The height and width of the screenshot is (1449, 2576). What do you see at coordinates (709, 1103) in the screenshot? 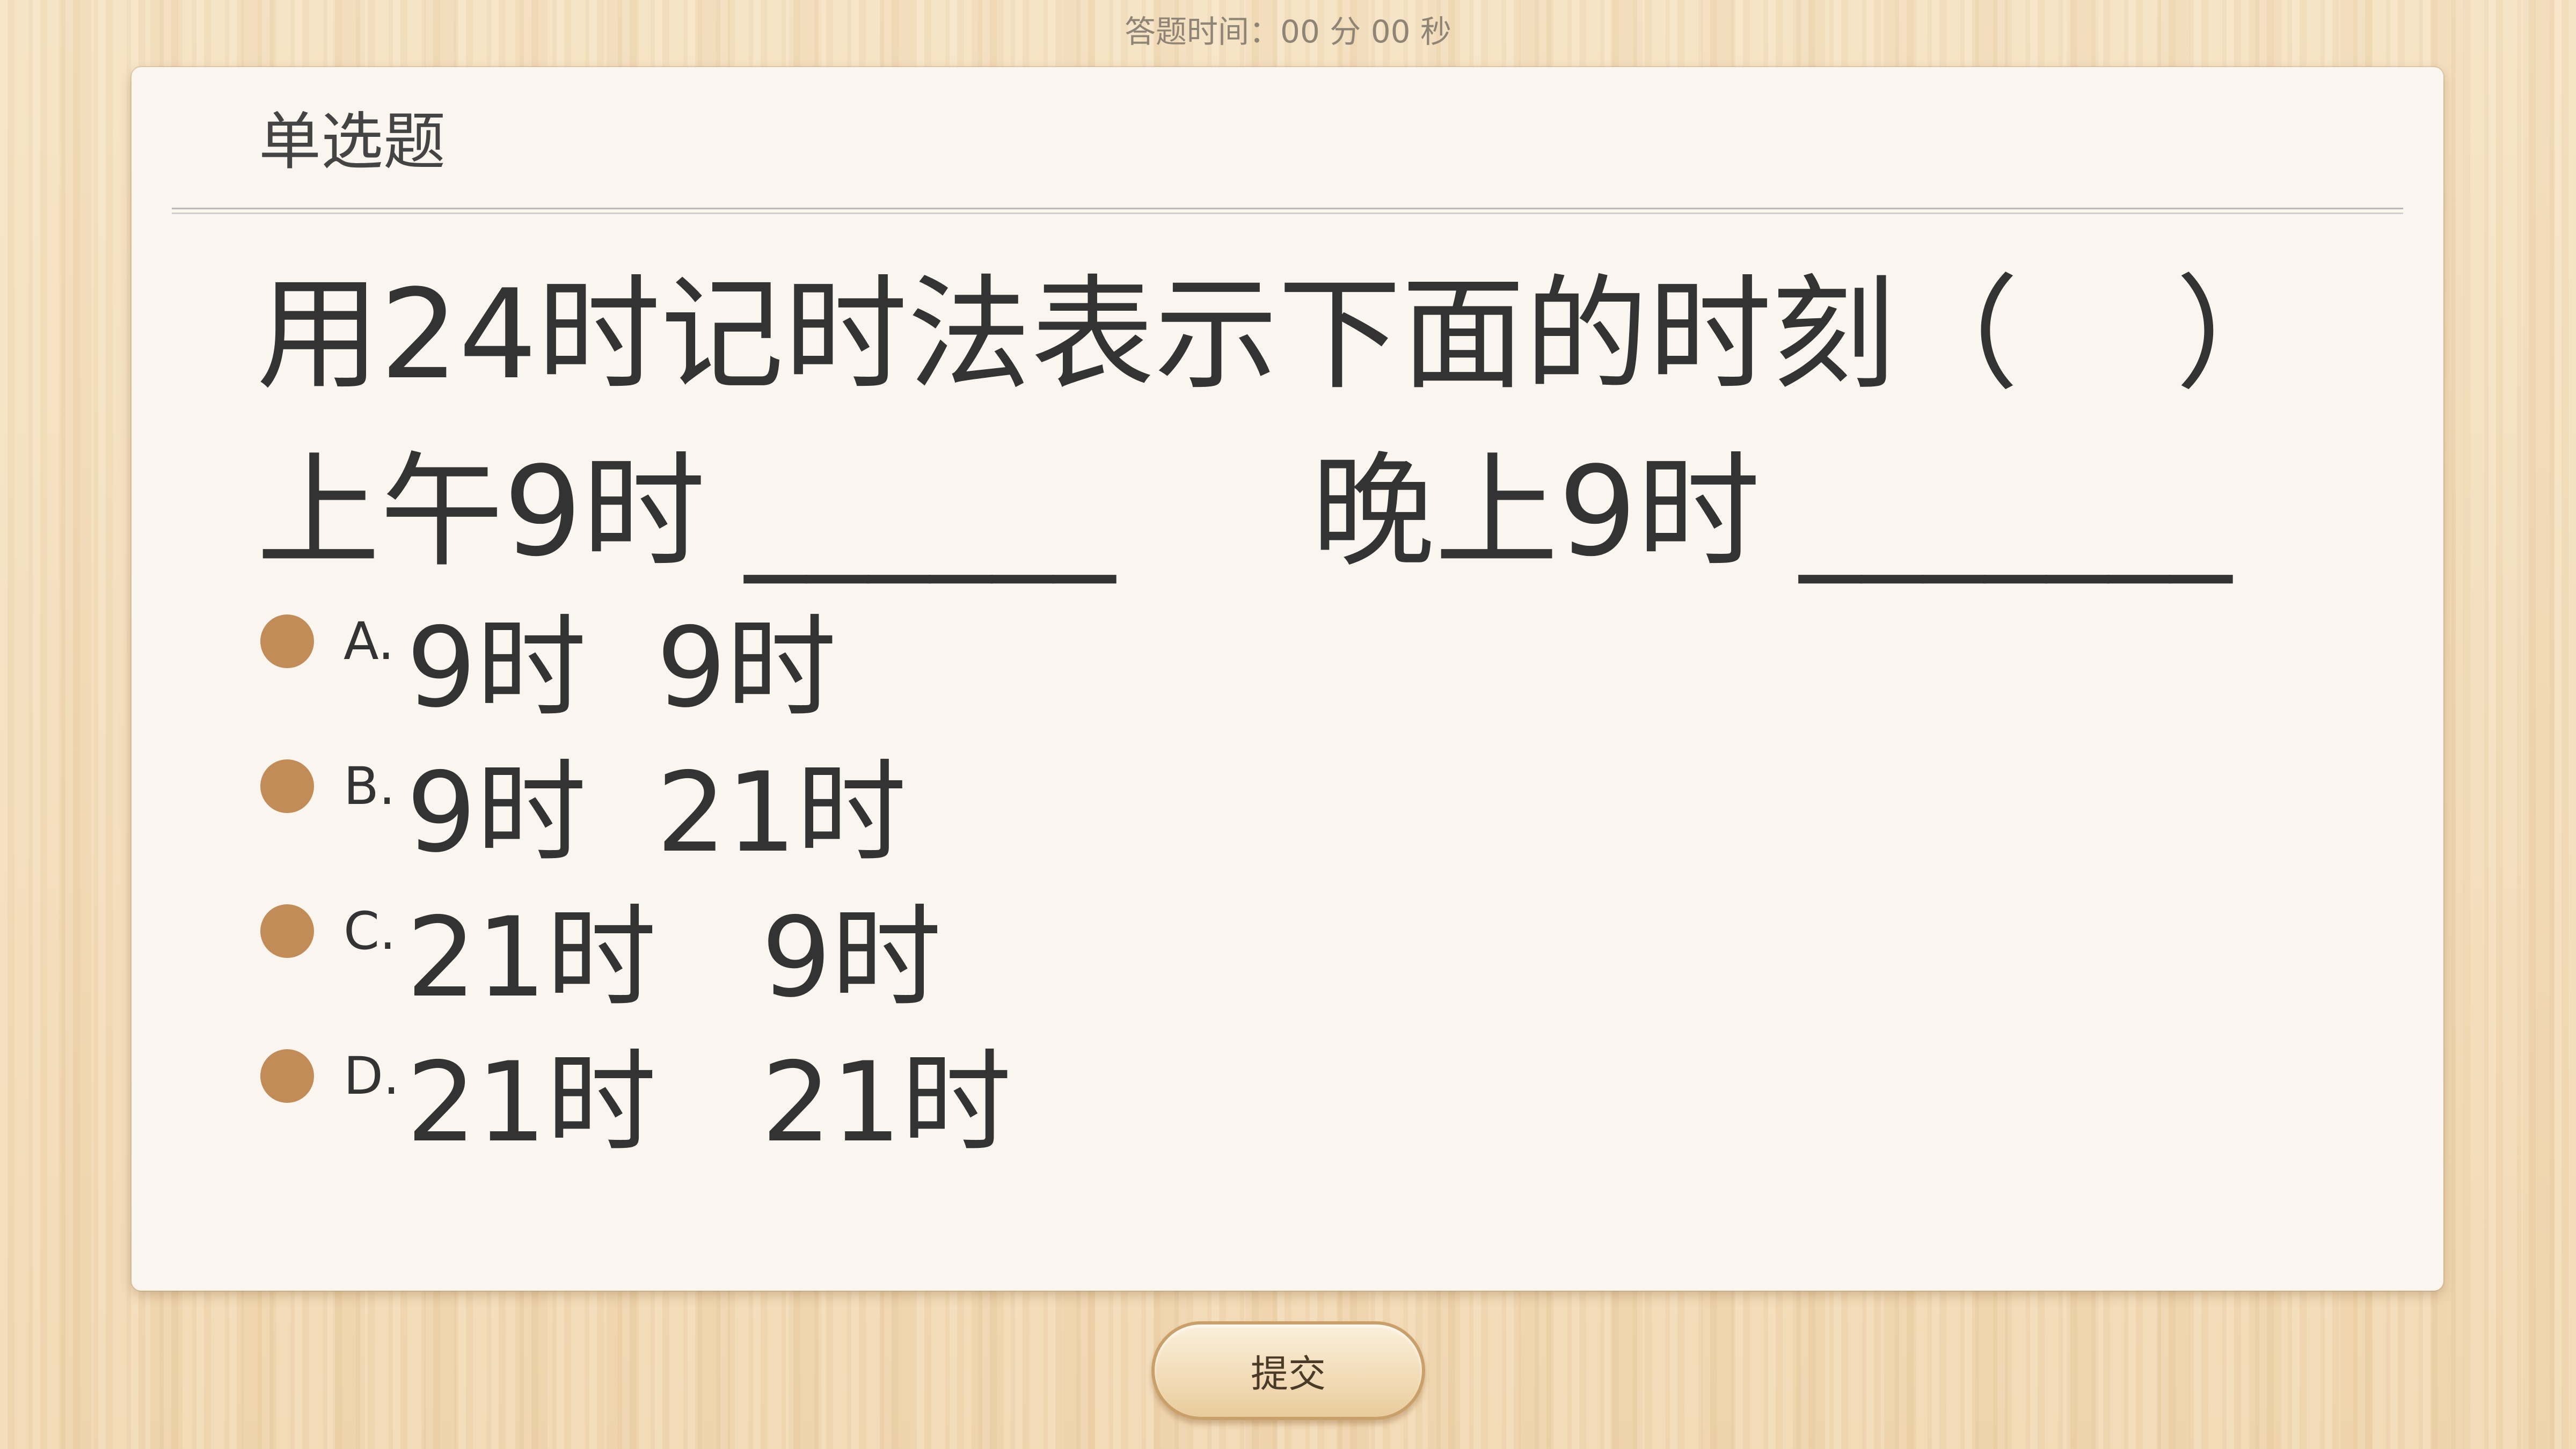
I see `option-text: 21时 21时` at bounding box center [709, 1103].